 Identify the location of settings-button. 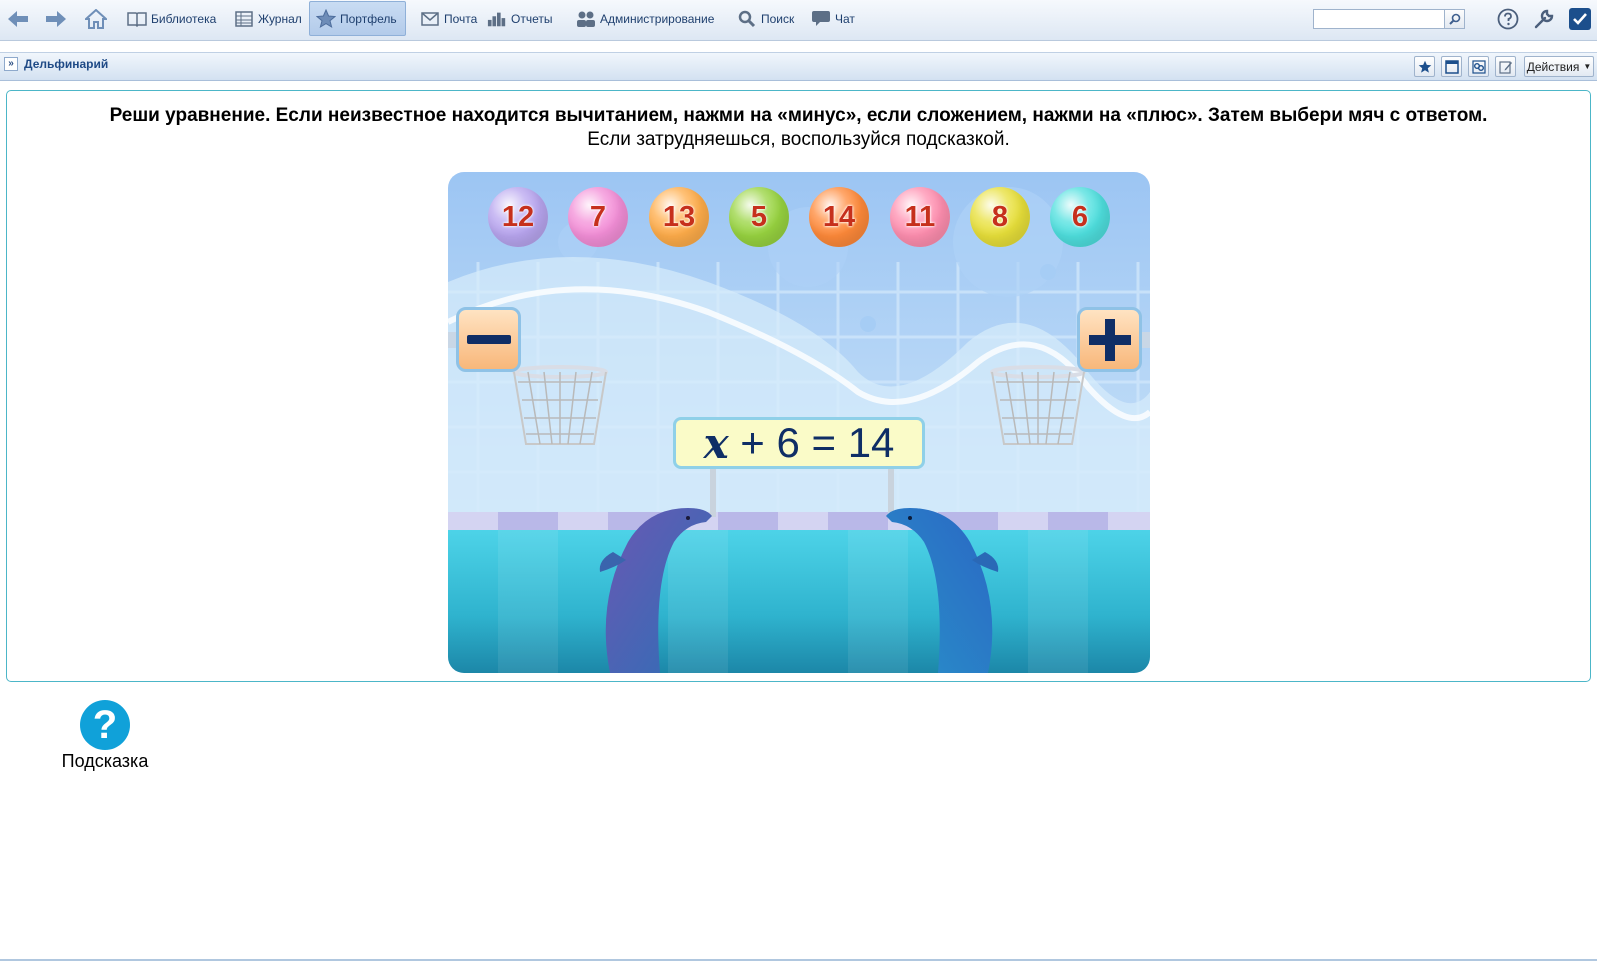
(1544, 18).